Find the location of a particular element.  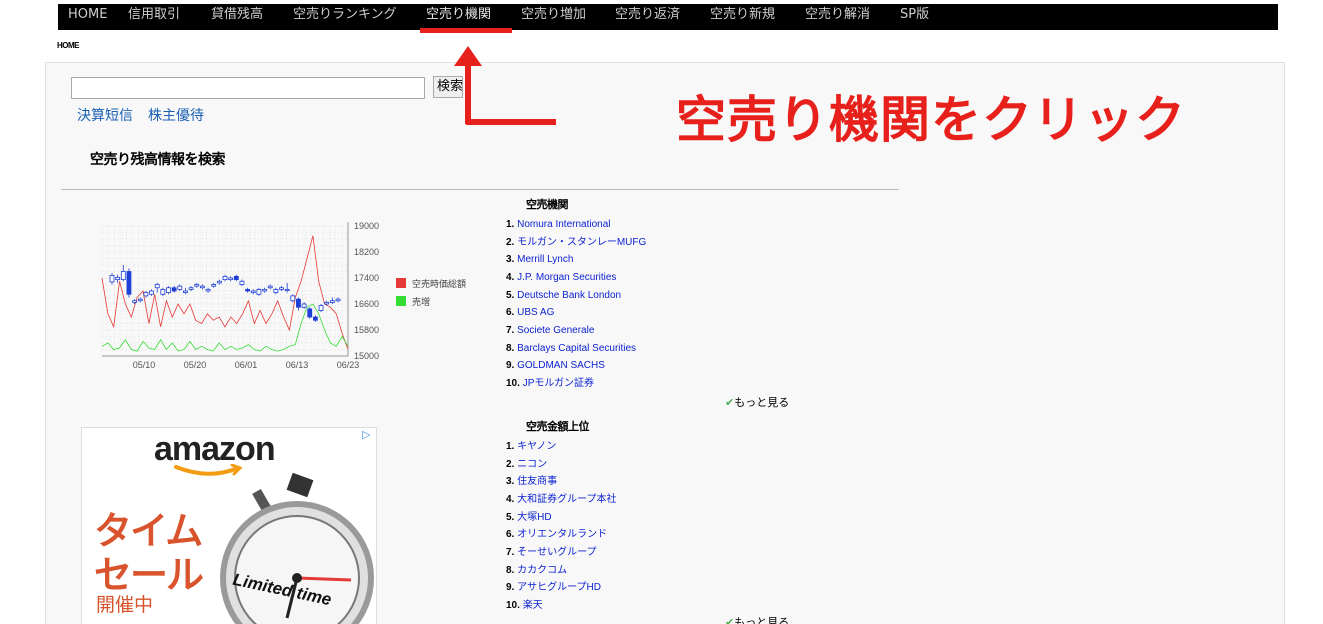

nav-item-short-repay: 空売り返済 is located at coordinates (647, 17).